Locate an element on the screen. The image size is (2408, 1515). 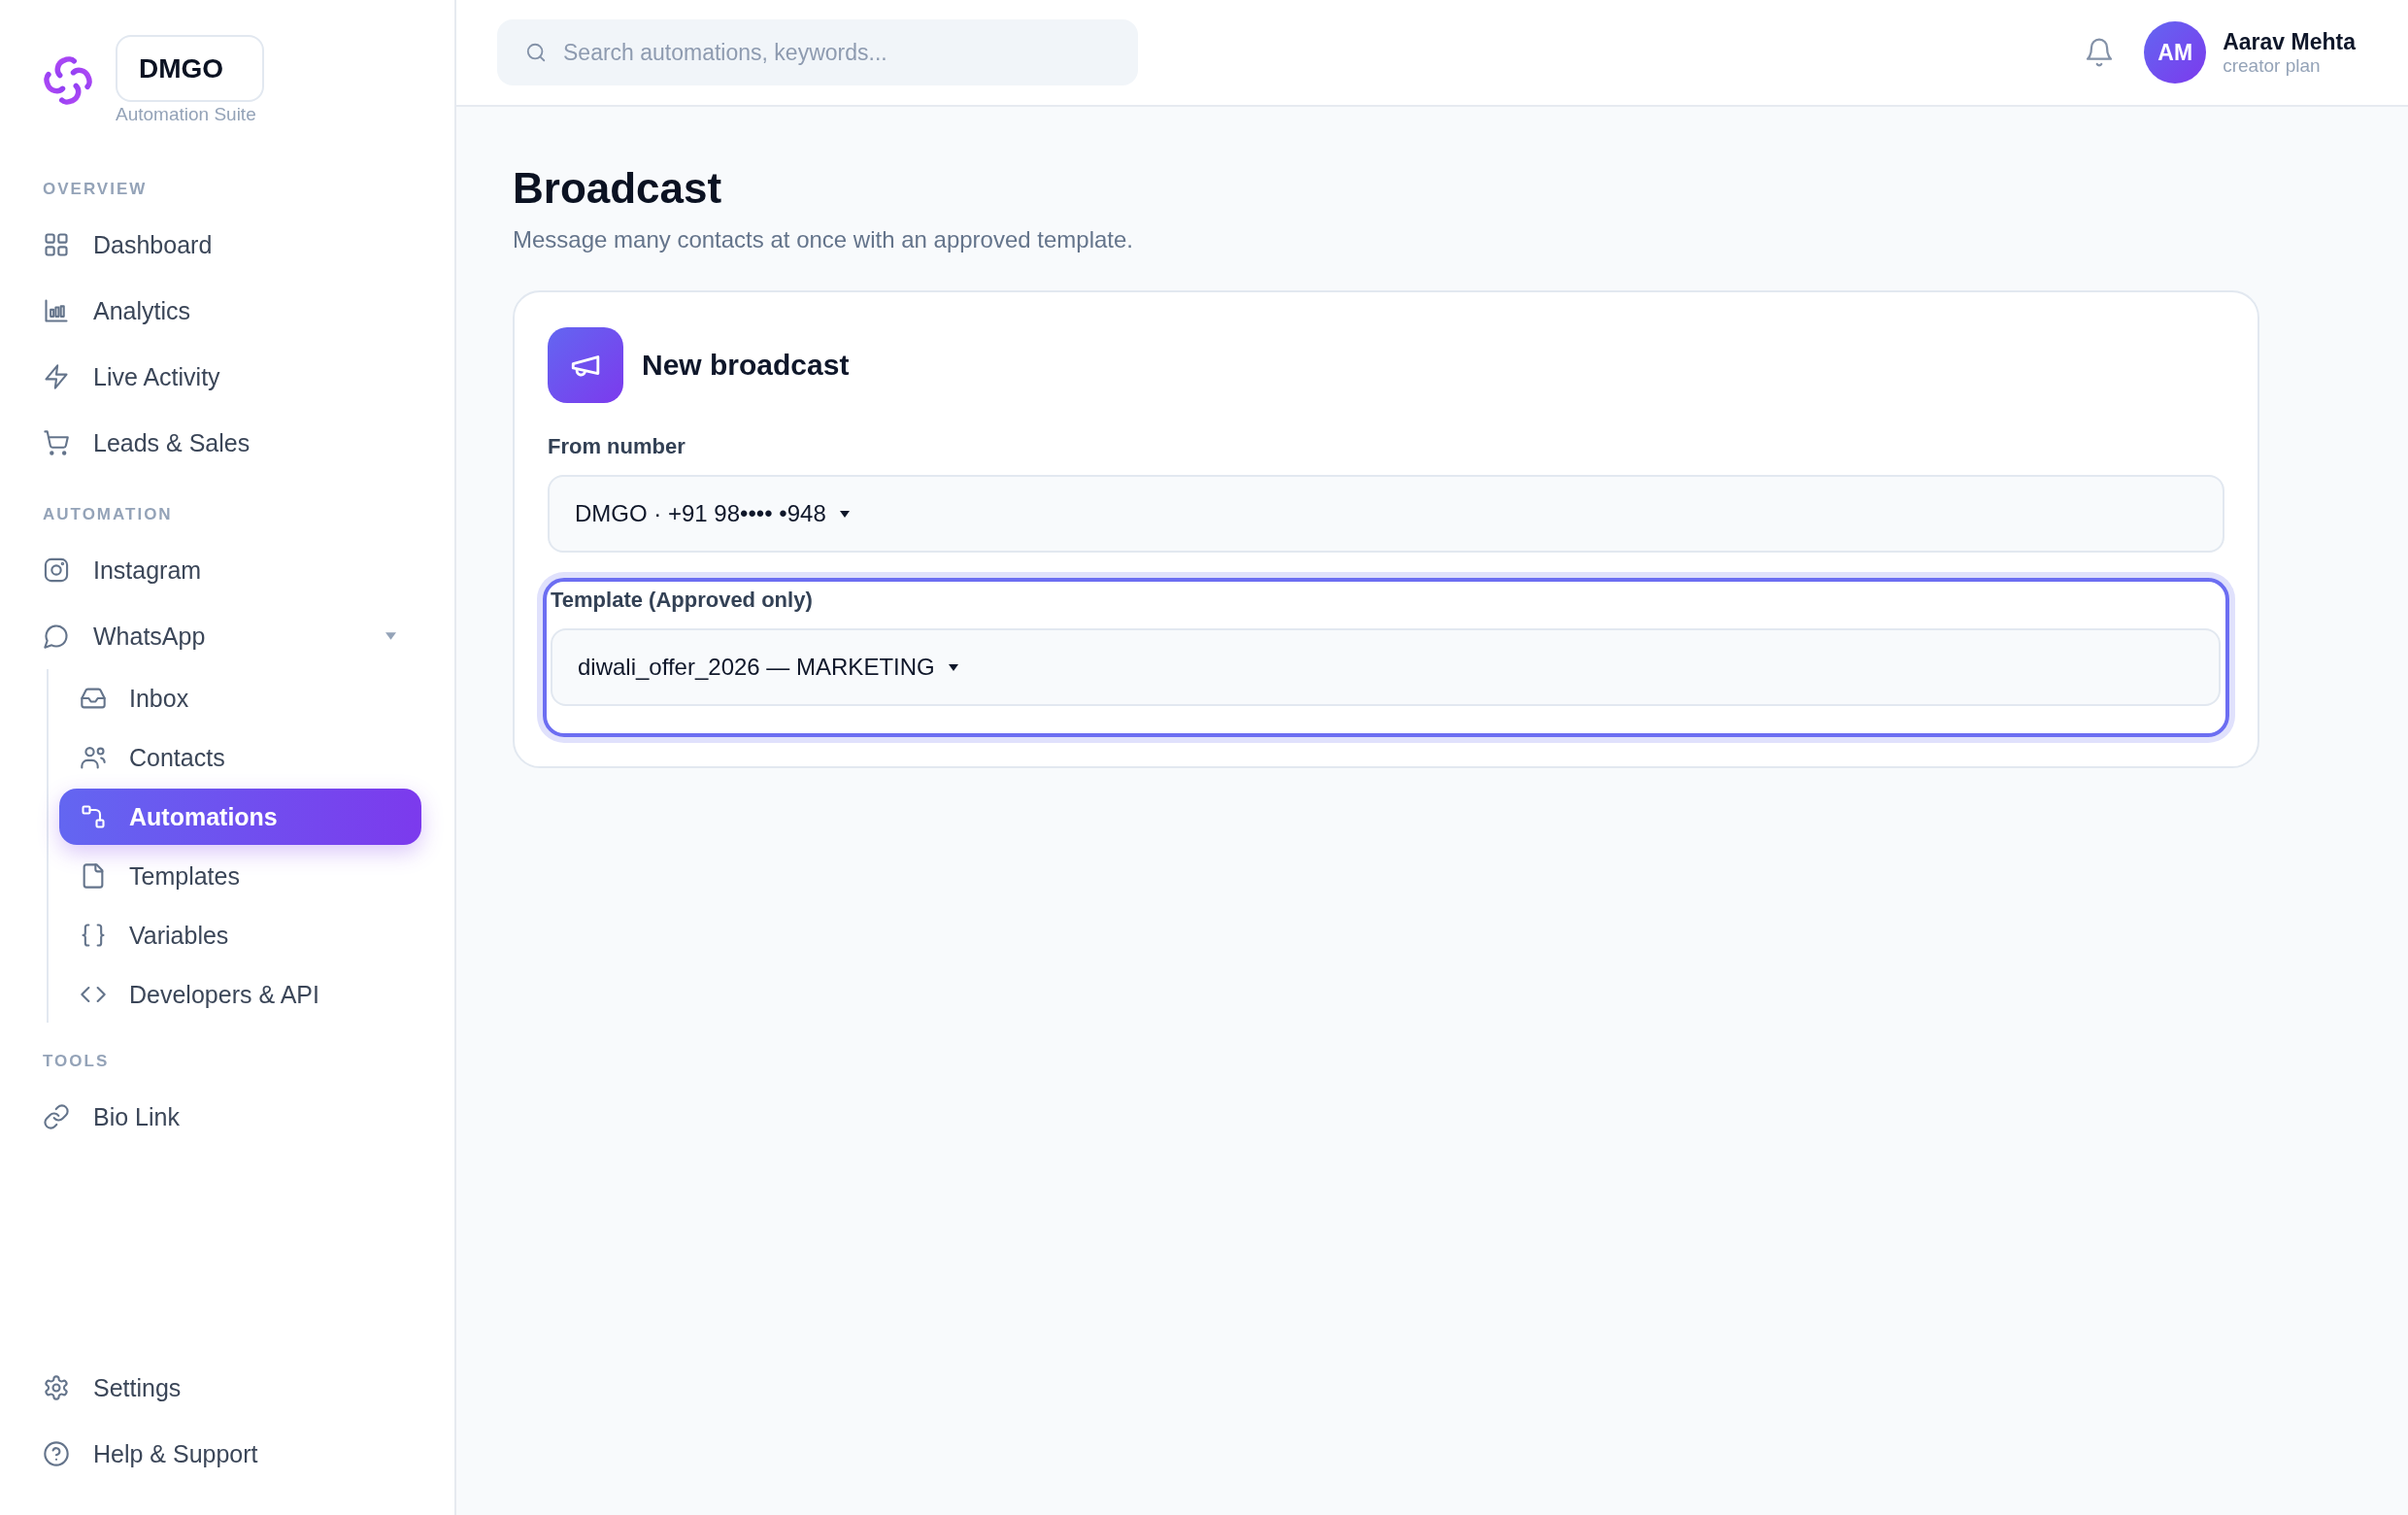
brand-tagline: Automation Suite is located at coordinates (186, 114).